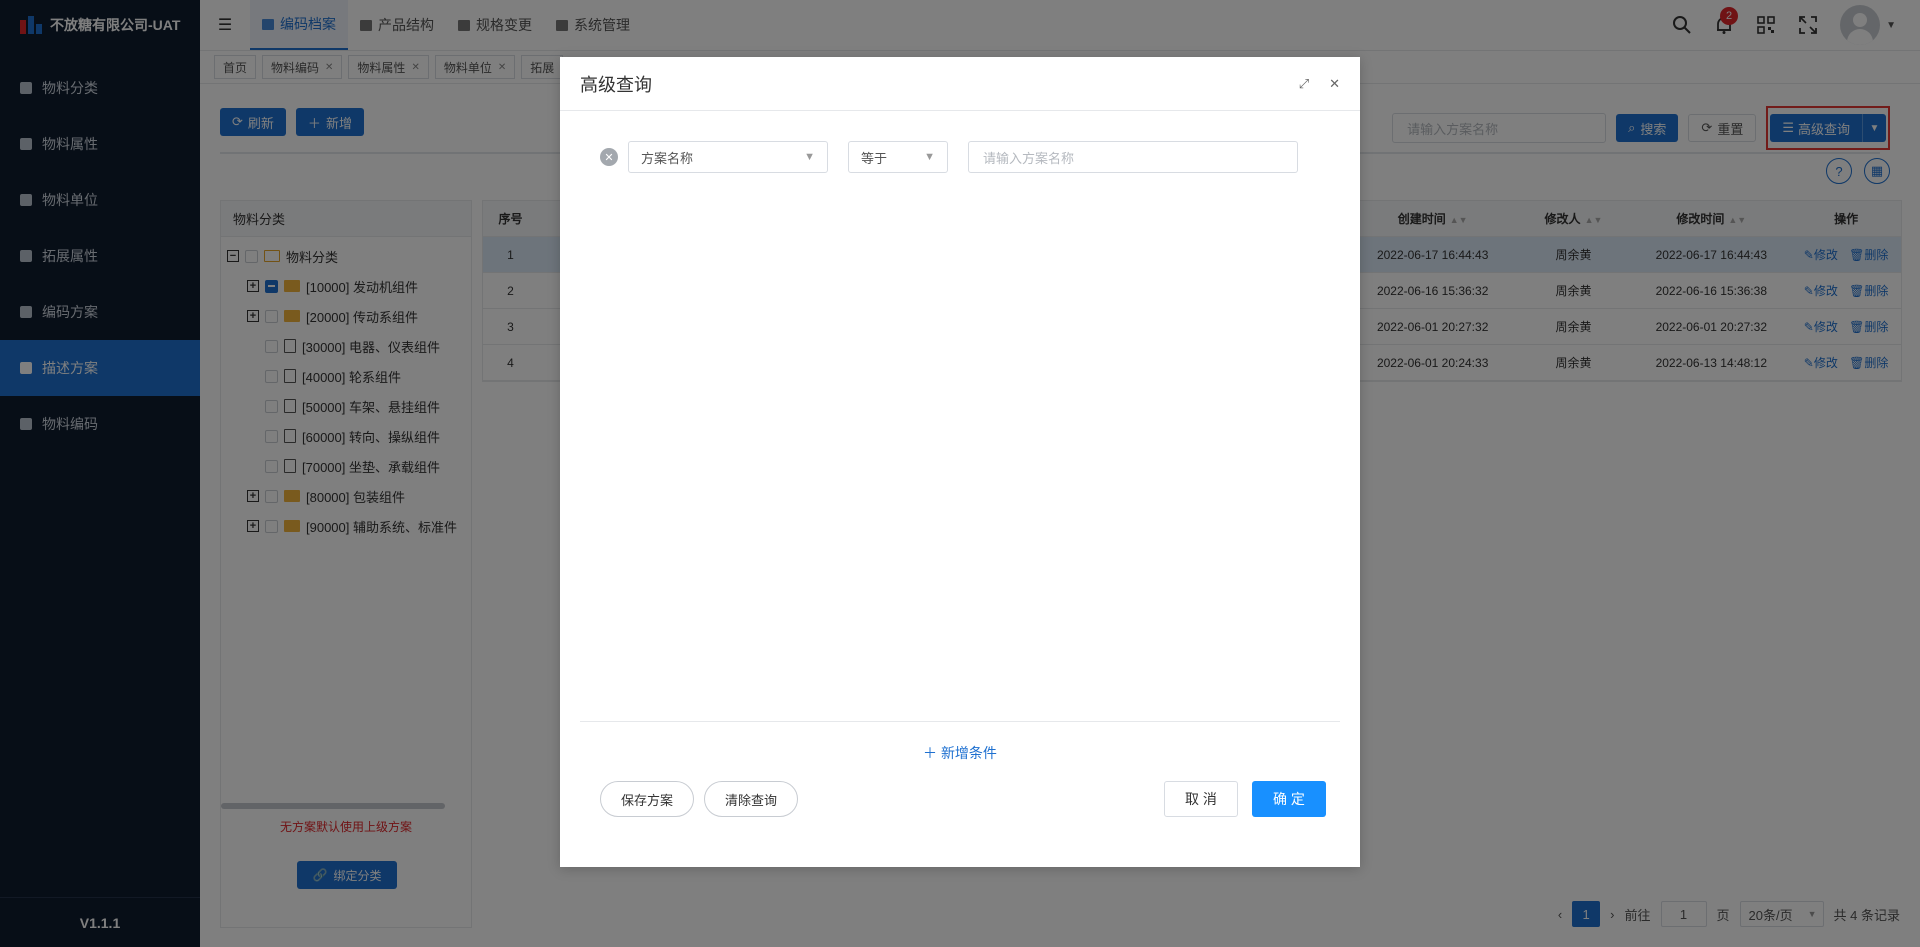  What do you see at coordinates (898, 157) in the screenshot?
I see `condition-operator-select: 等于 ▼` at bounding box center [898, 157].